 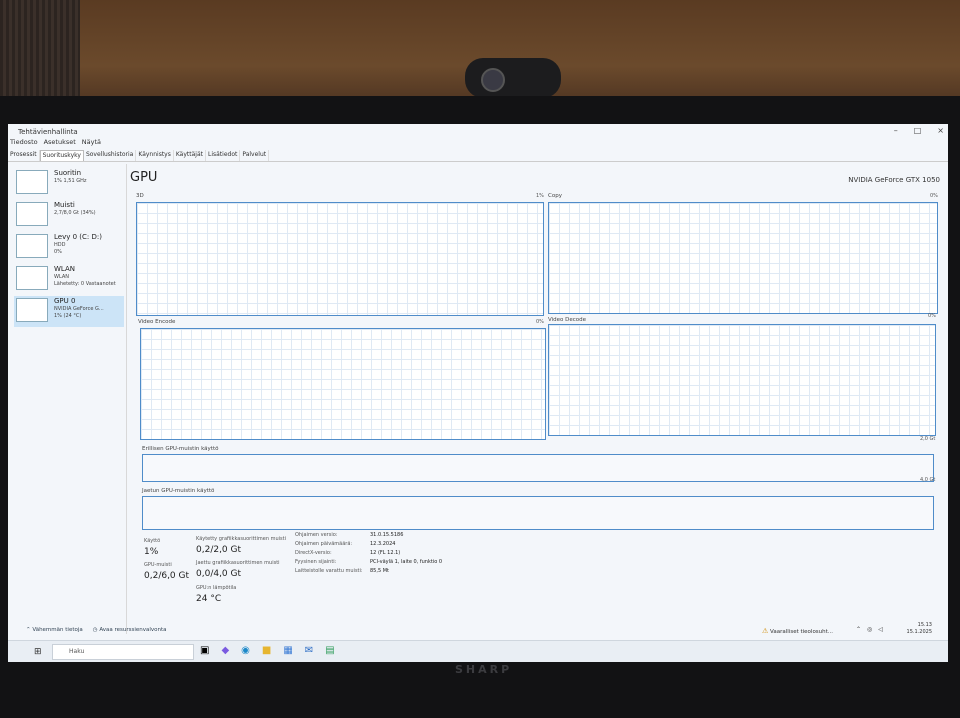 I want to click on wlan-thumbnail, so click(x=32, y=278).